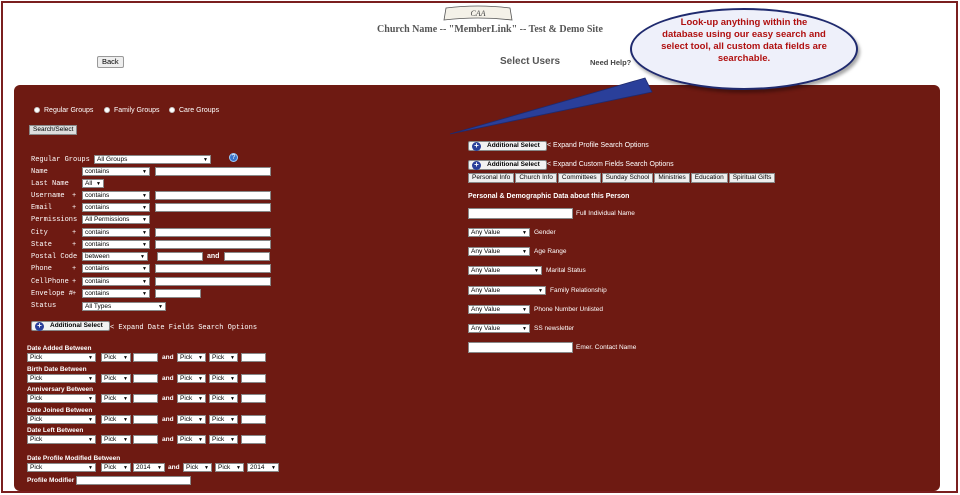  Describe the element at coordinates (116, 467) in the screenshot. I see `profile-modified-pick-2: Pick` at that location.